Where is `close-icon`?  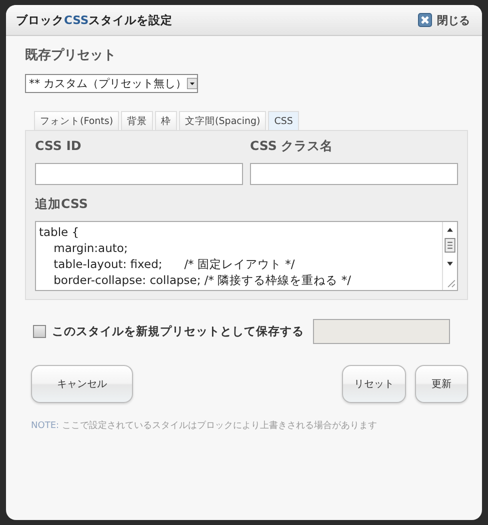 close-icon is located at coordinates (425, 20).